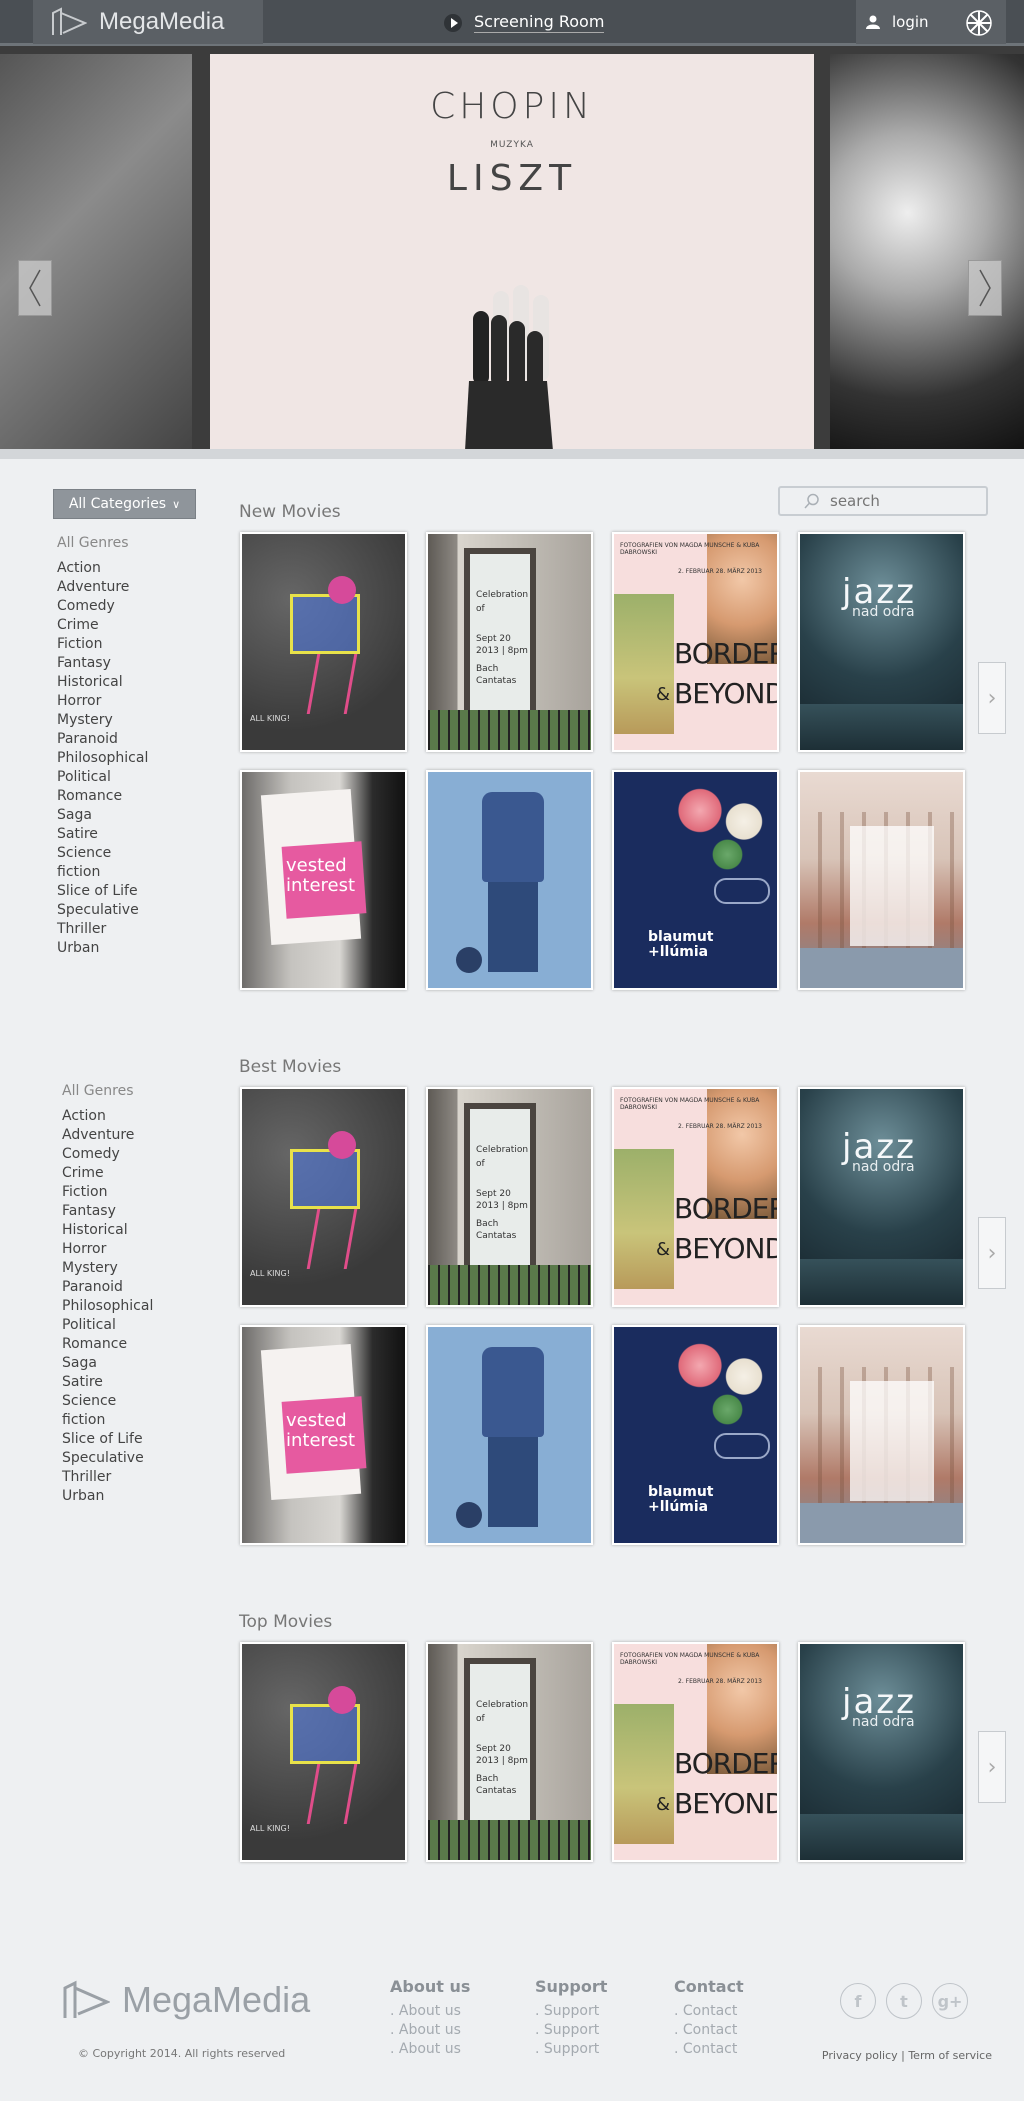 The height and width of the screenshot is (2101, 1024). What do you see at coordinates (900, 501) in the screenshot?
I see `search-input` at bounding box center [900, 501].